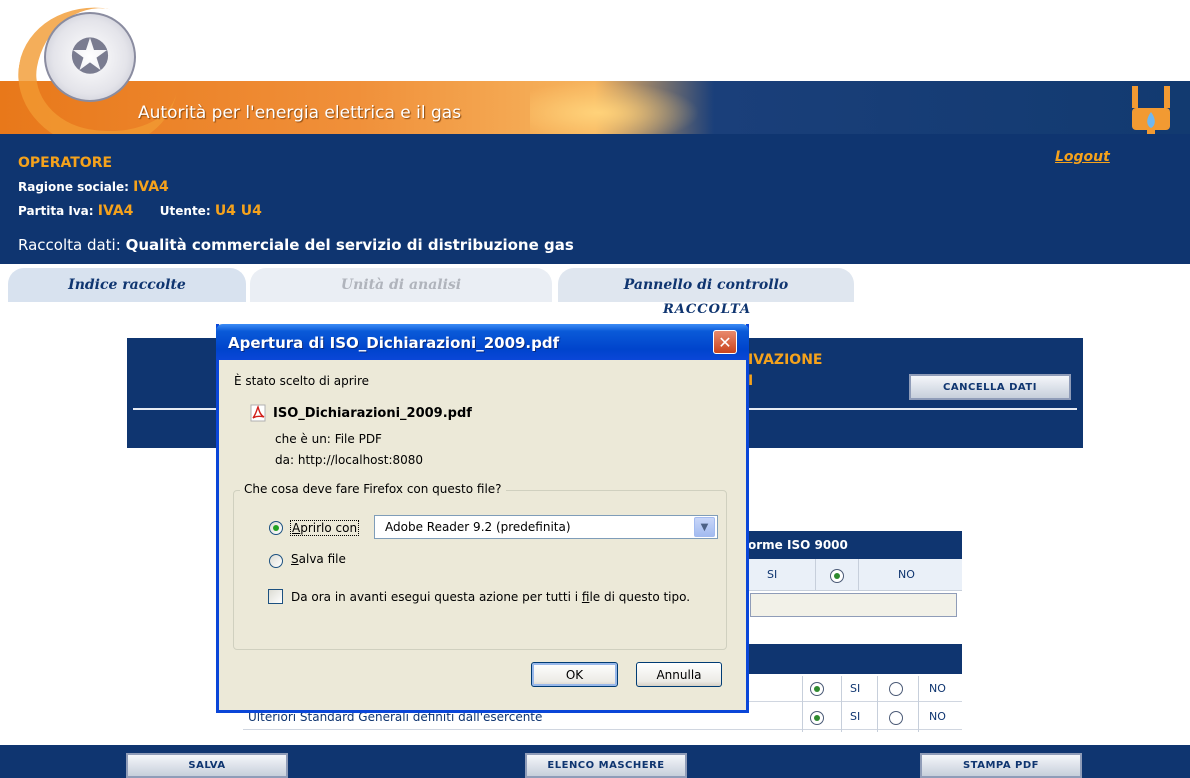  What do you see at coordinates (401, 285) in the screenshot?
I see `tab-unita-di-analisi: Unità di analisi` at bounding box center [401, 285].